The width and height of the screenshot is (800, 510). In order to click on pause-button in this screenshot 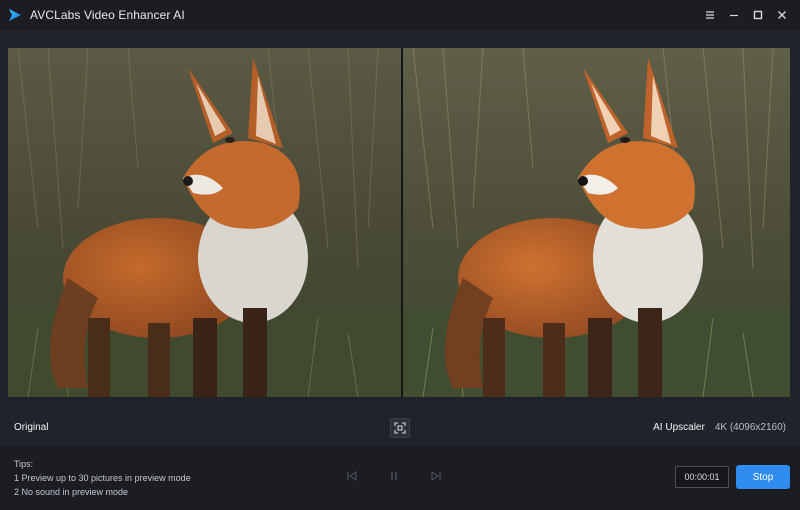, I will do `click(394, 476)`.